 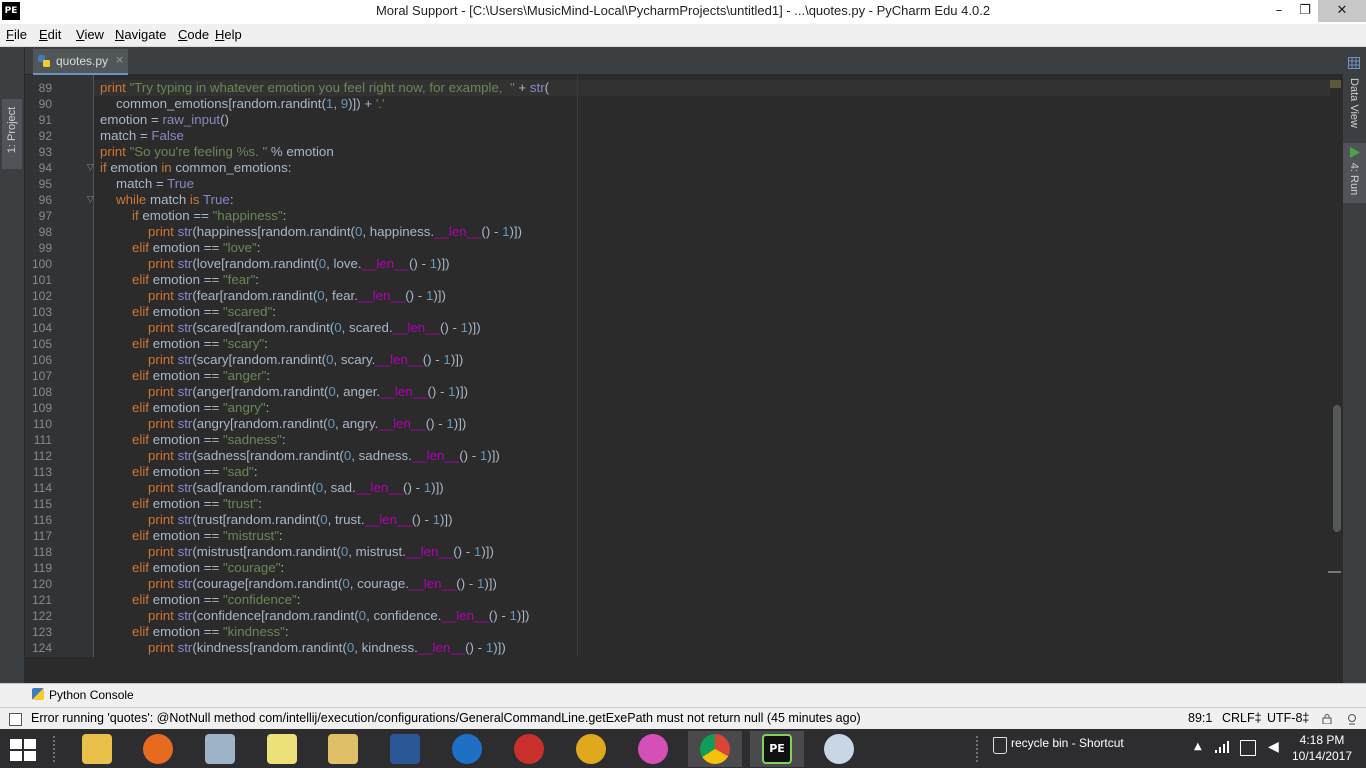 I want to click on code-line: elif emotion == "courage":, so click(x=208, y=568).